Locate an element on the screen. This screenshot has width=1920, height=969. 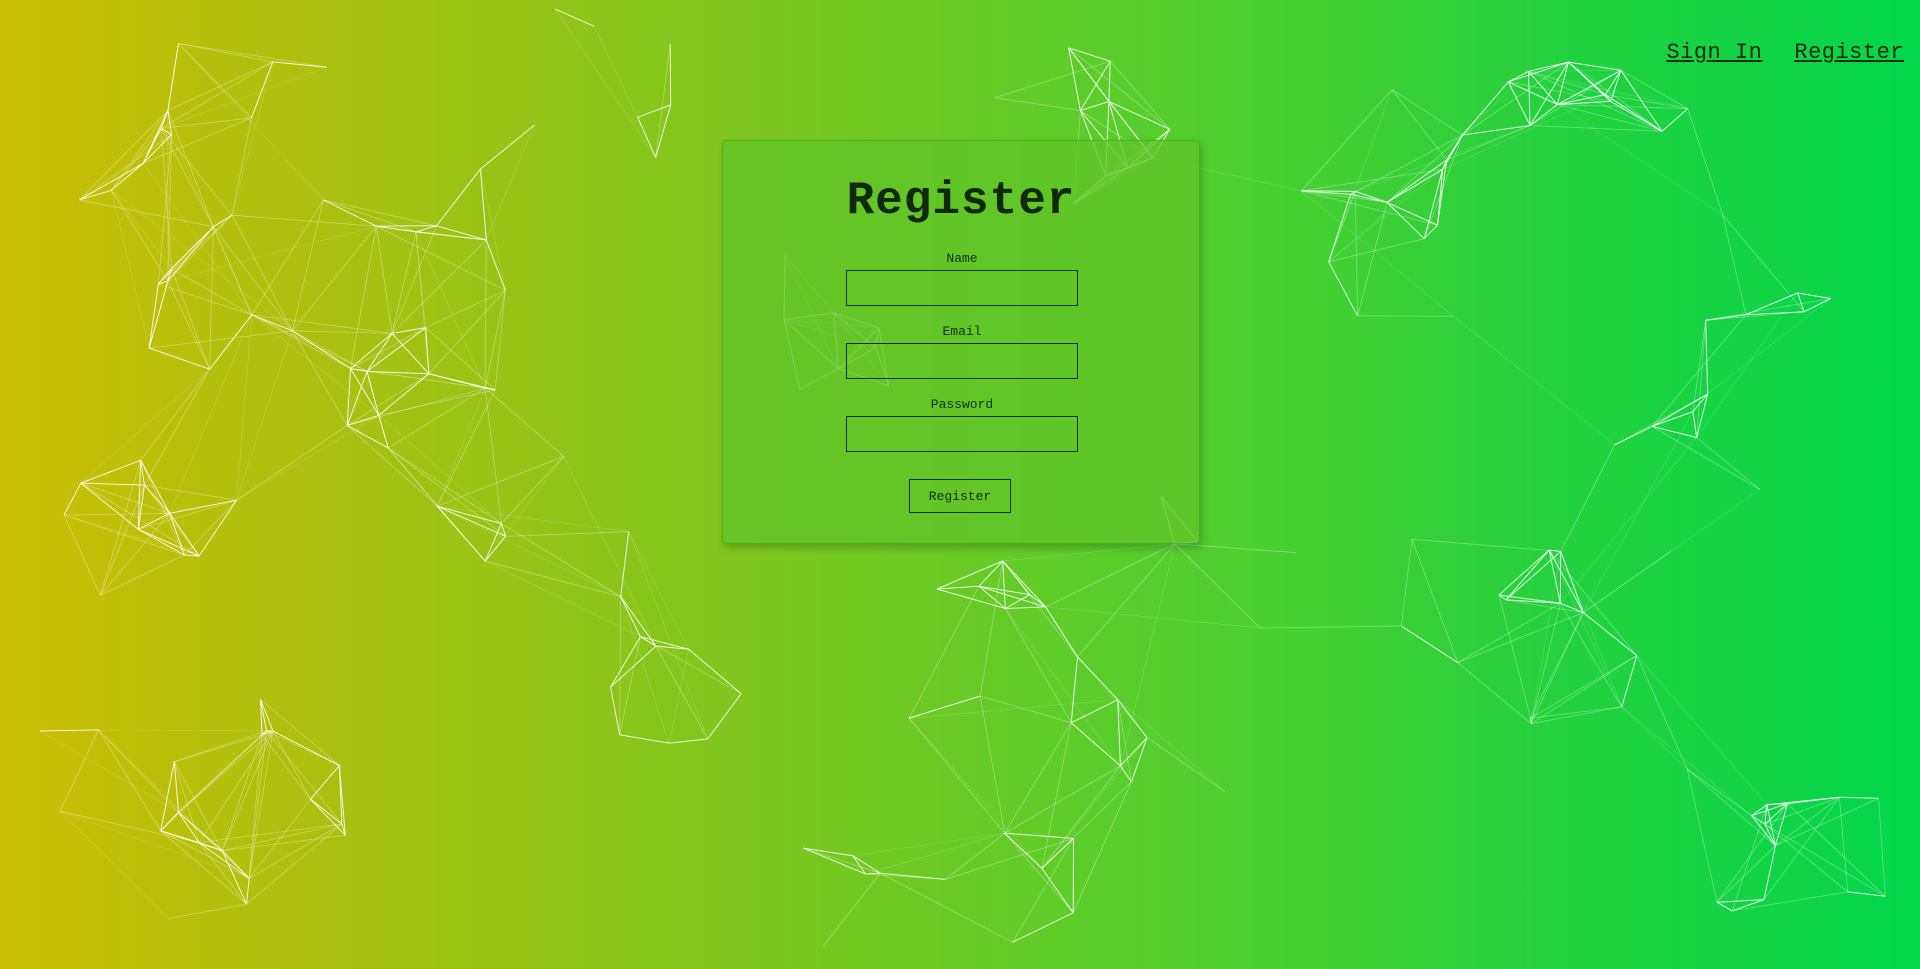
email-input is located at coordinates (962, 361).